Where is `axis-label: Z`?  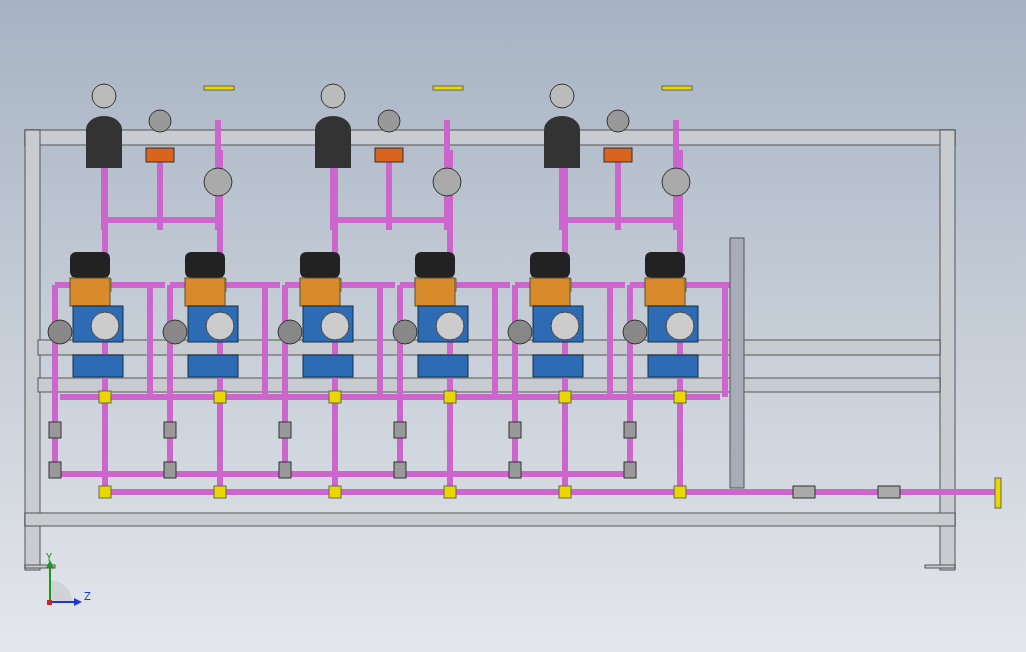 axis-label: Z is located at coordinates (87, 596).